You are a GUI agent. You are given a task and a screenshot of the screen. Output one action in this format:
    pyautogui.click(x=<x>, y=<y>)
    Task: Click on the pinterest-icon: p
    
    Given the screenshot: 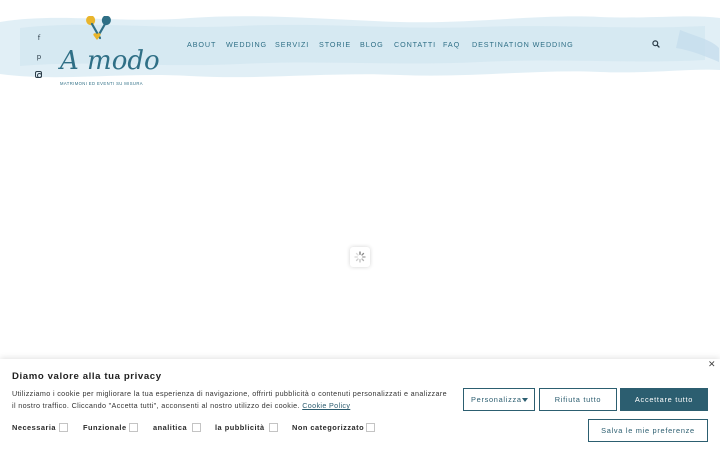 What is the action you would take?
    pyautogui.click(x=39, y=57)
    